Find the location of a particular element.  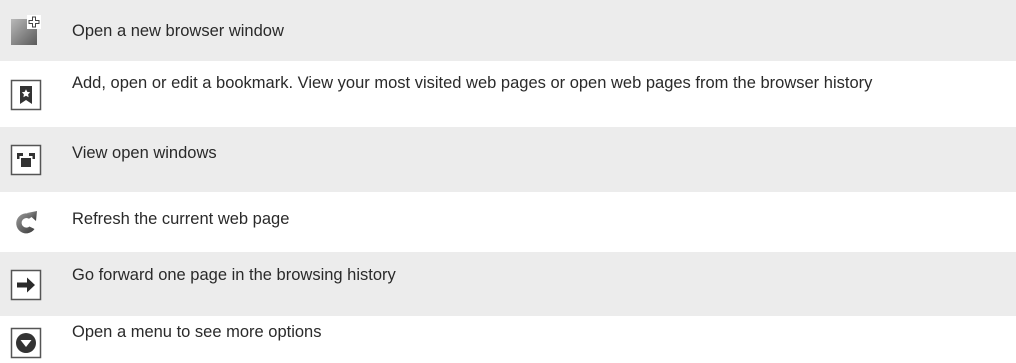

open-windows-icon is located at coordinates (26, 160).